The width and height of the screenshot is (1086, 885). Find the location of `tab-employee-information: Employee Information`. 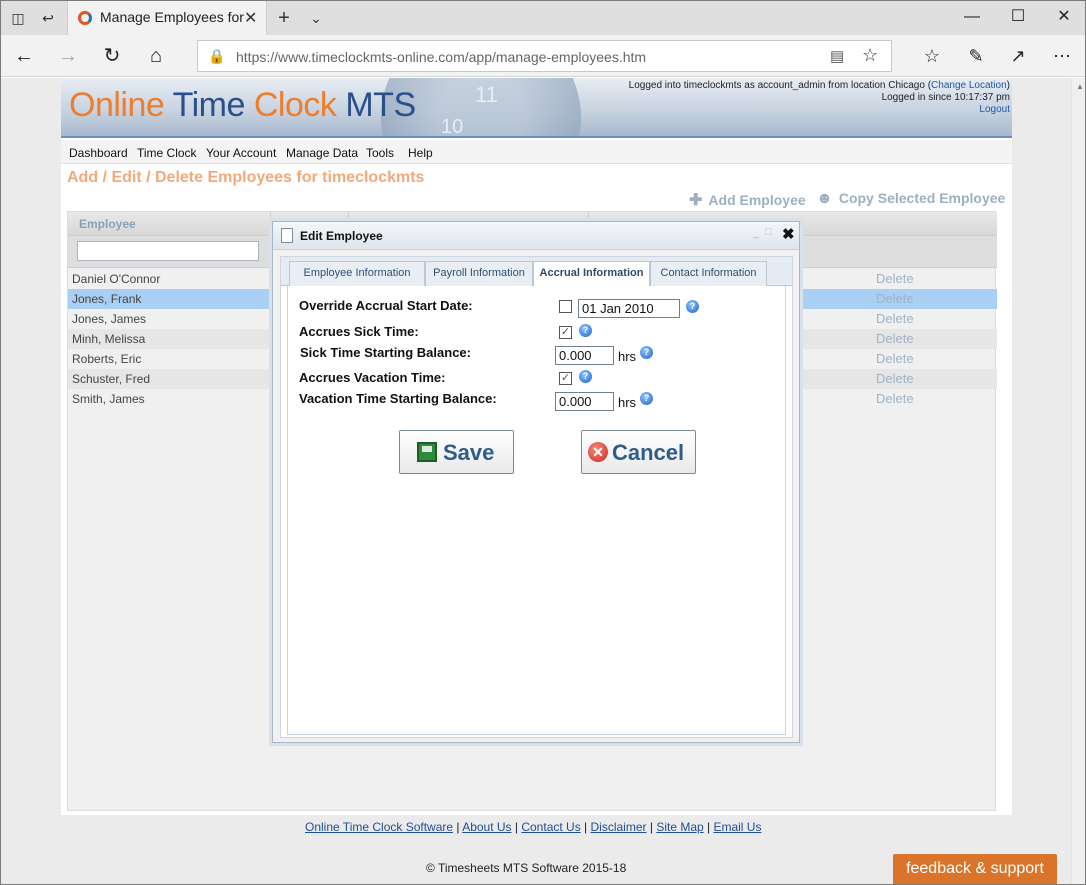

tab-employee-information: Employee Information is located at coordinates (357, 273).